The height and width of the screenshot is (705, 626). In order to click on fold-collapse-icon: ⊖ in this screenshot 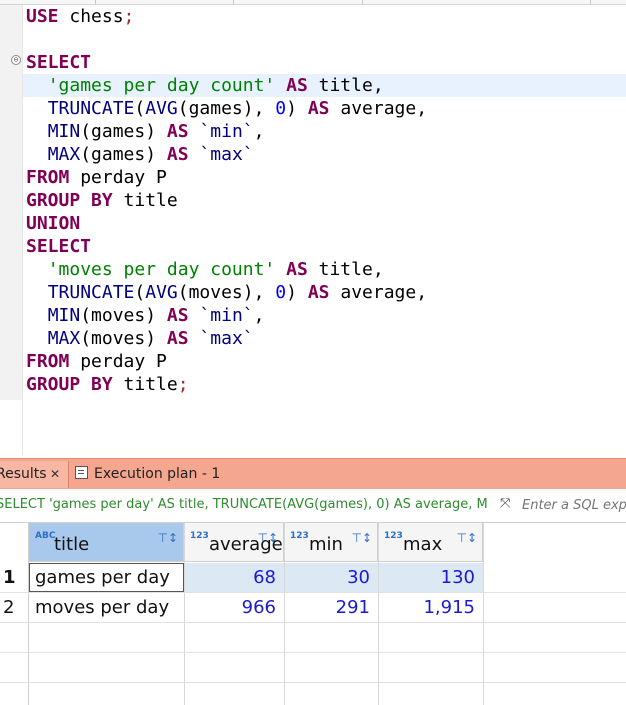, I will do `click(16, 60)`.